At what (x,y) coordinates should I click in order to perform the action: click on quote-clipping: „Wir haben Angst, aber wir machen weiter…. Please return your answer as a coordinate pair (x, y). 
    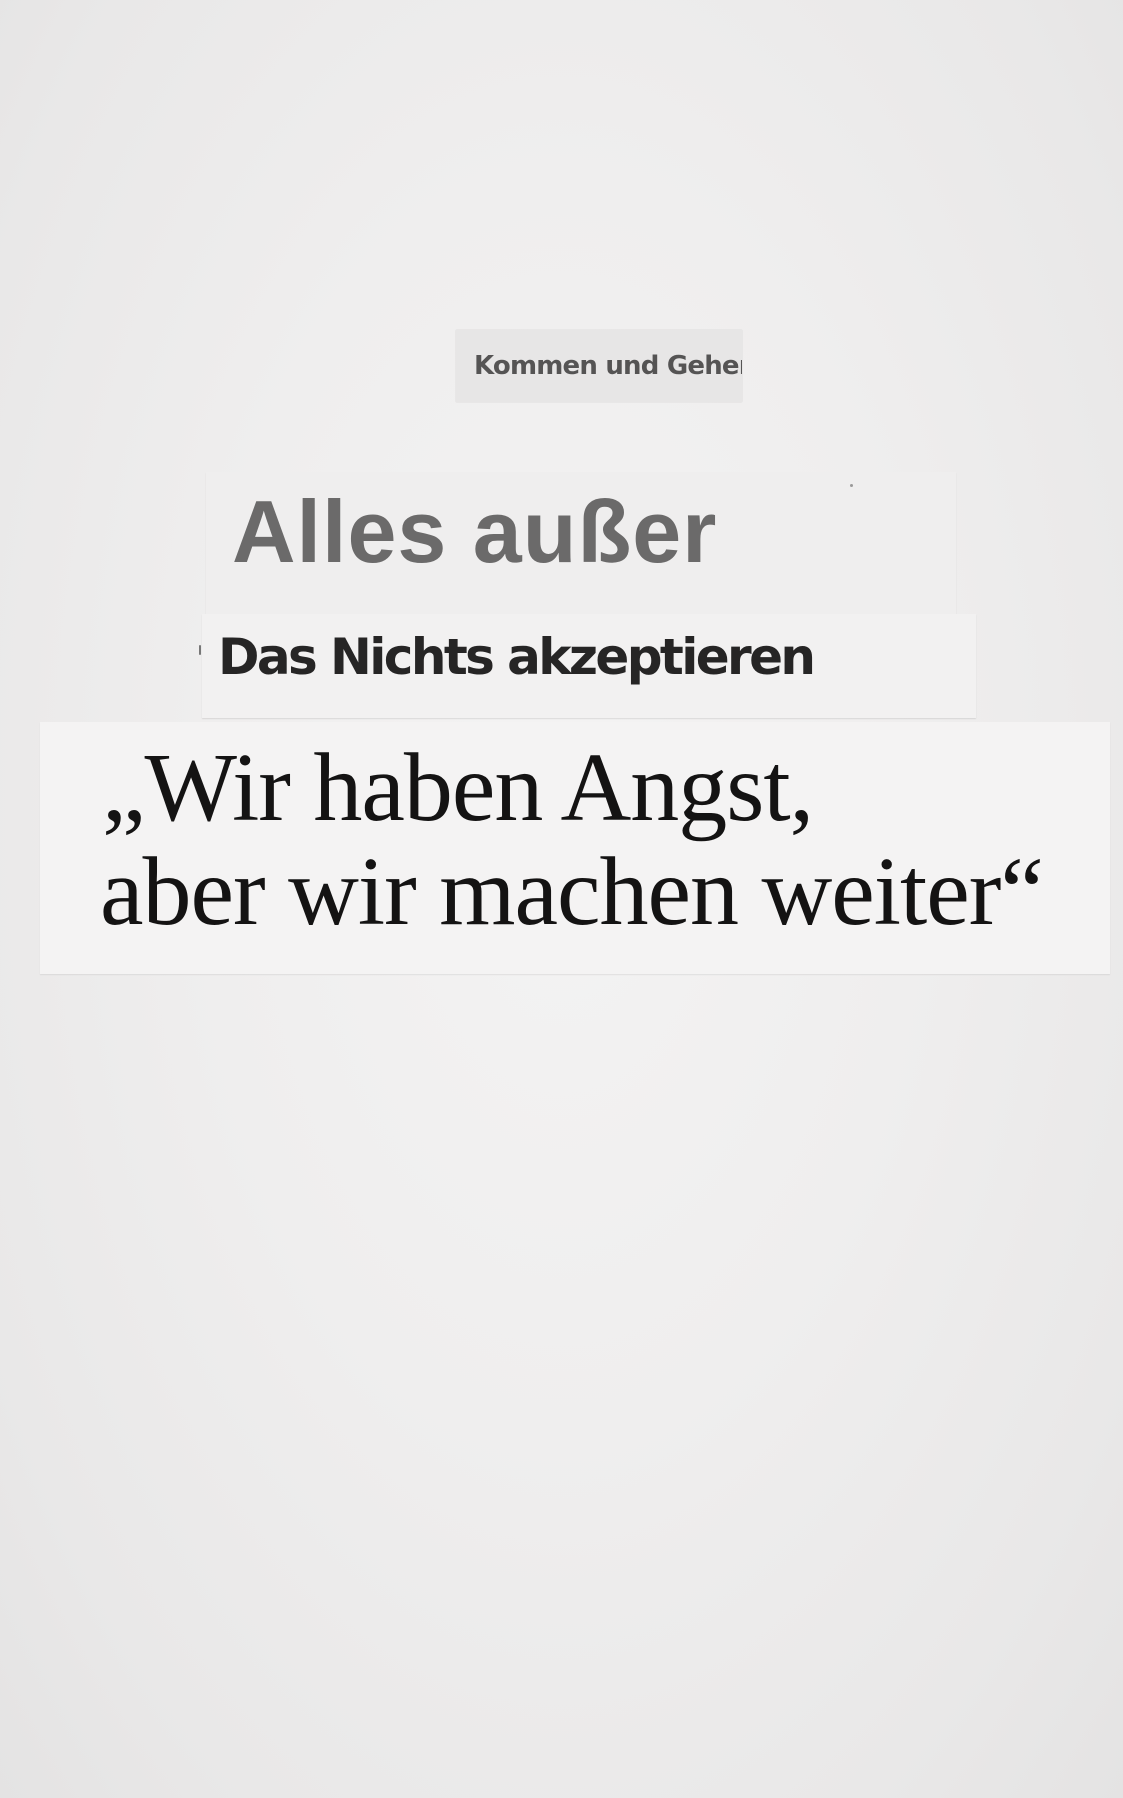
    Looking at the image, I should click on (575, 848).